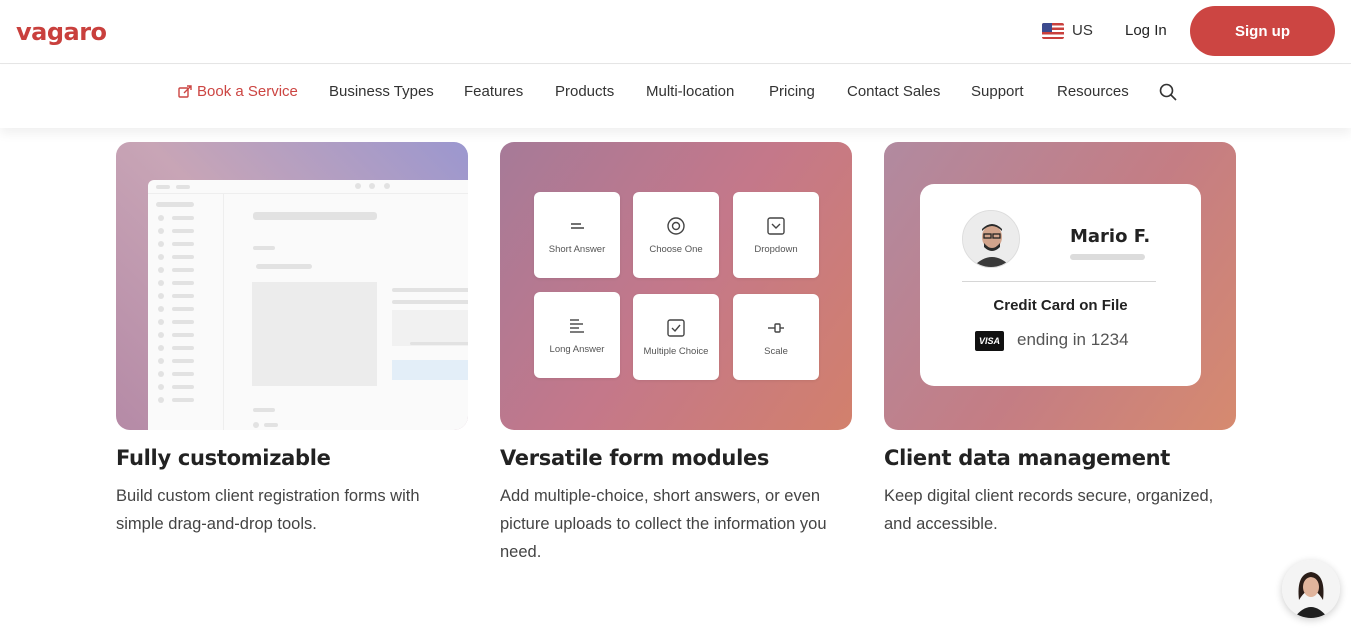 The width and height of the screenshot is (1351, 631). I want to click on checkbox-icon, so click(676, 327).